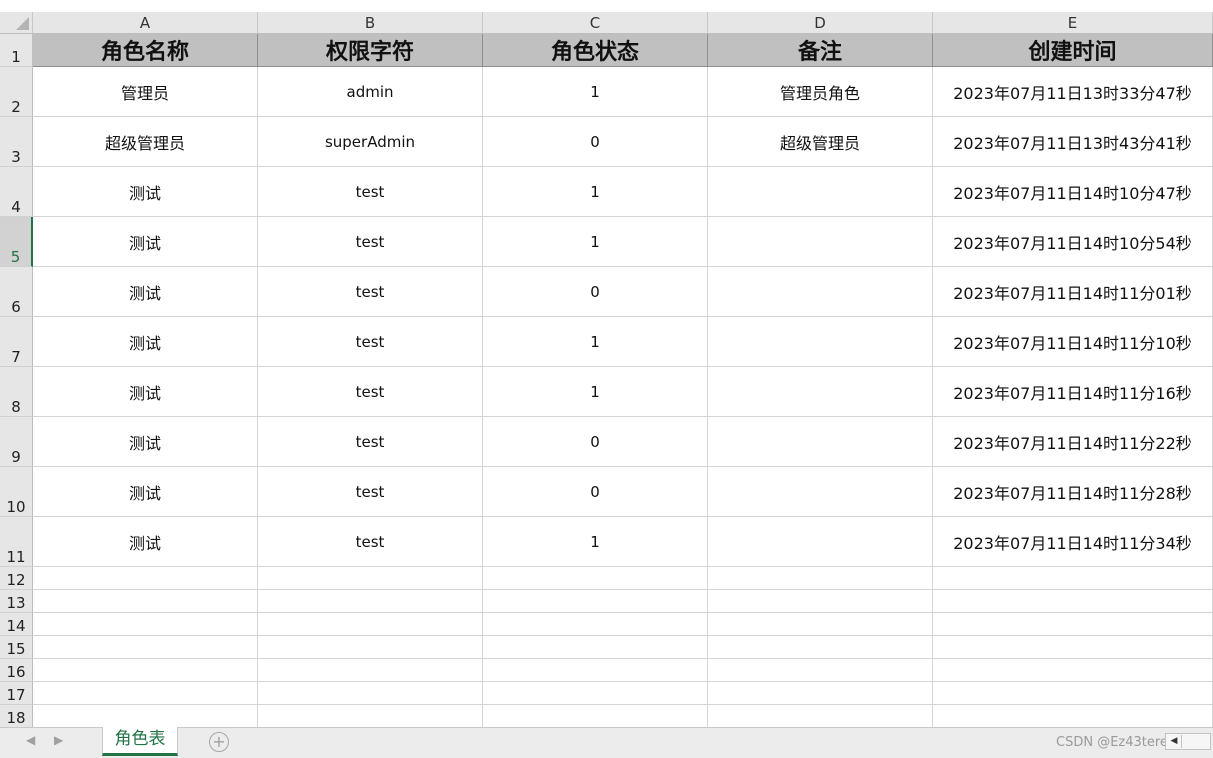  What do you see at coordinates (16, 647) in the screenshot?
I see `row-header-15: 15` at bounding box center [16, 647].